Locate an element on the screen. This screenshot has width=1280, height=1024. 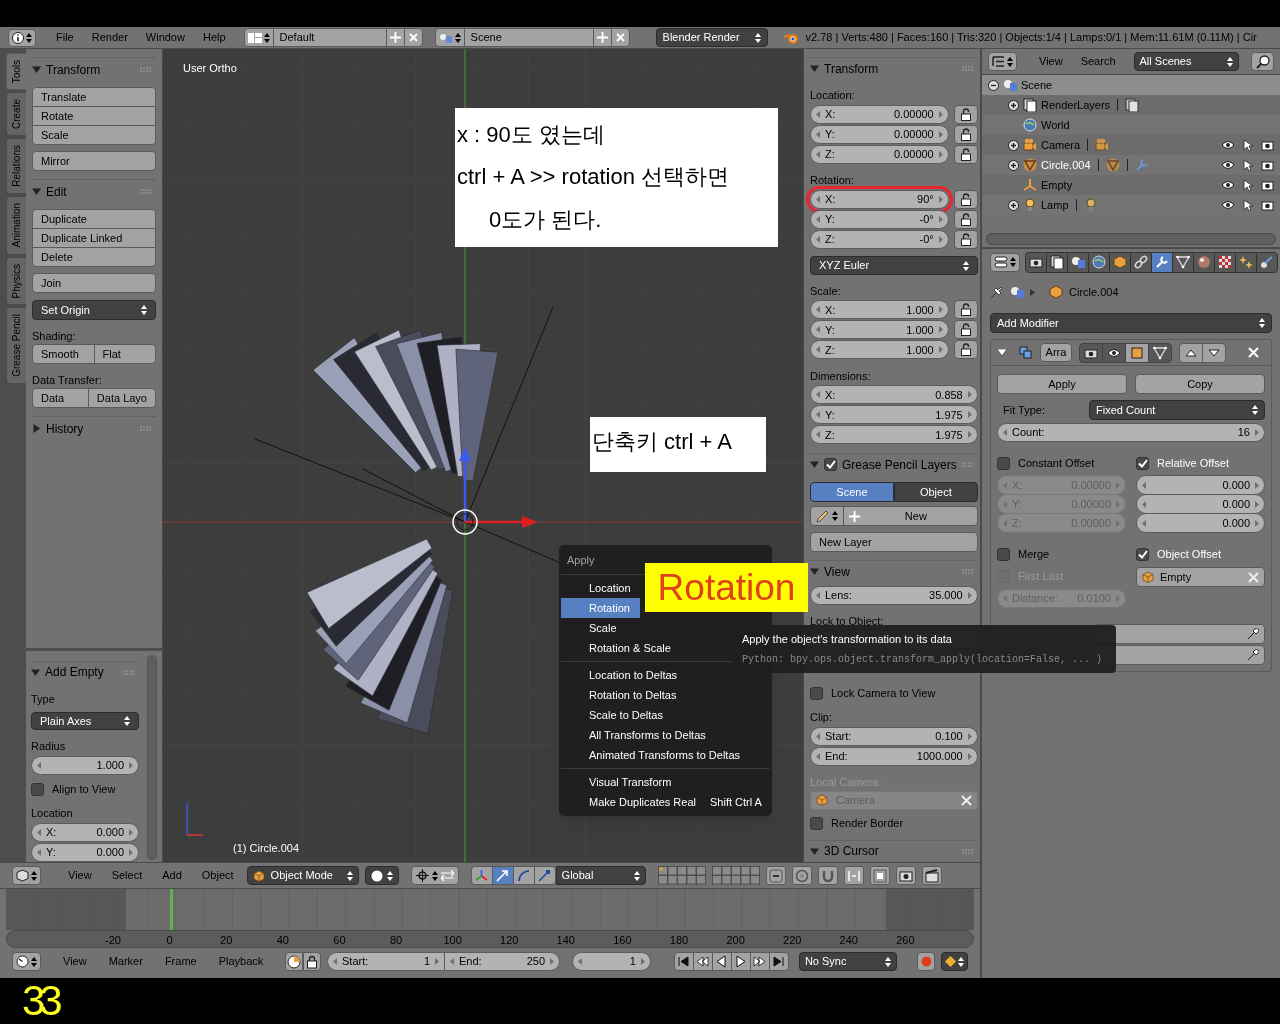
menu-item: Render is located at coordinates (109, 37).